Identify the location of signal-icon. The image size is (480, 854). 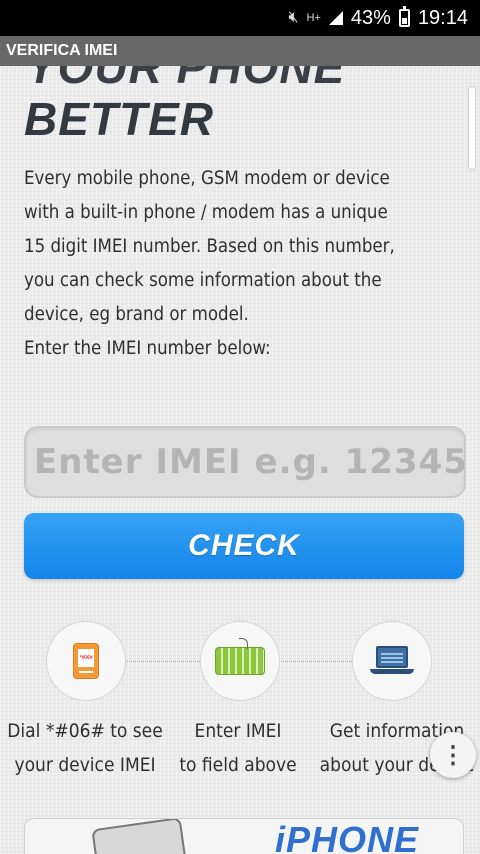
(335, 18).